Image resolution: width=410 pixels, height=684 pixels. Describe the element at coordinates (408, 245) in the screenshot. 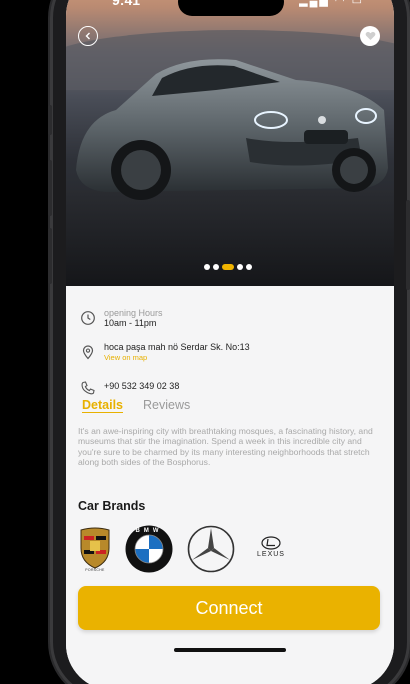

I see `power-button` at that location.